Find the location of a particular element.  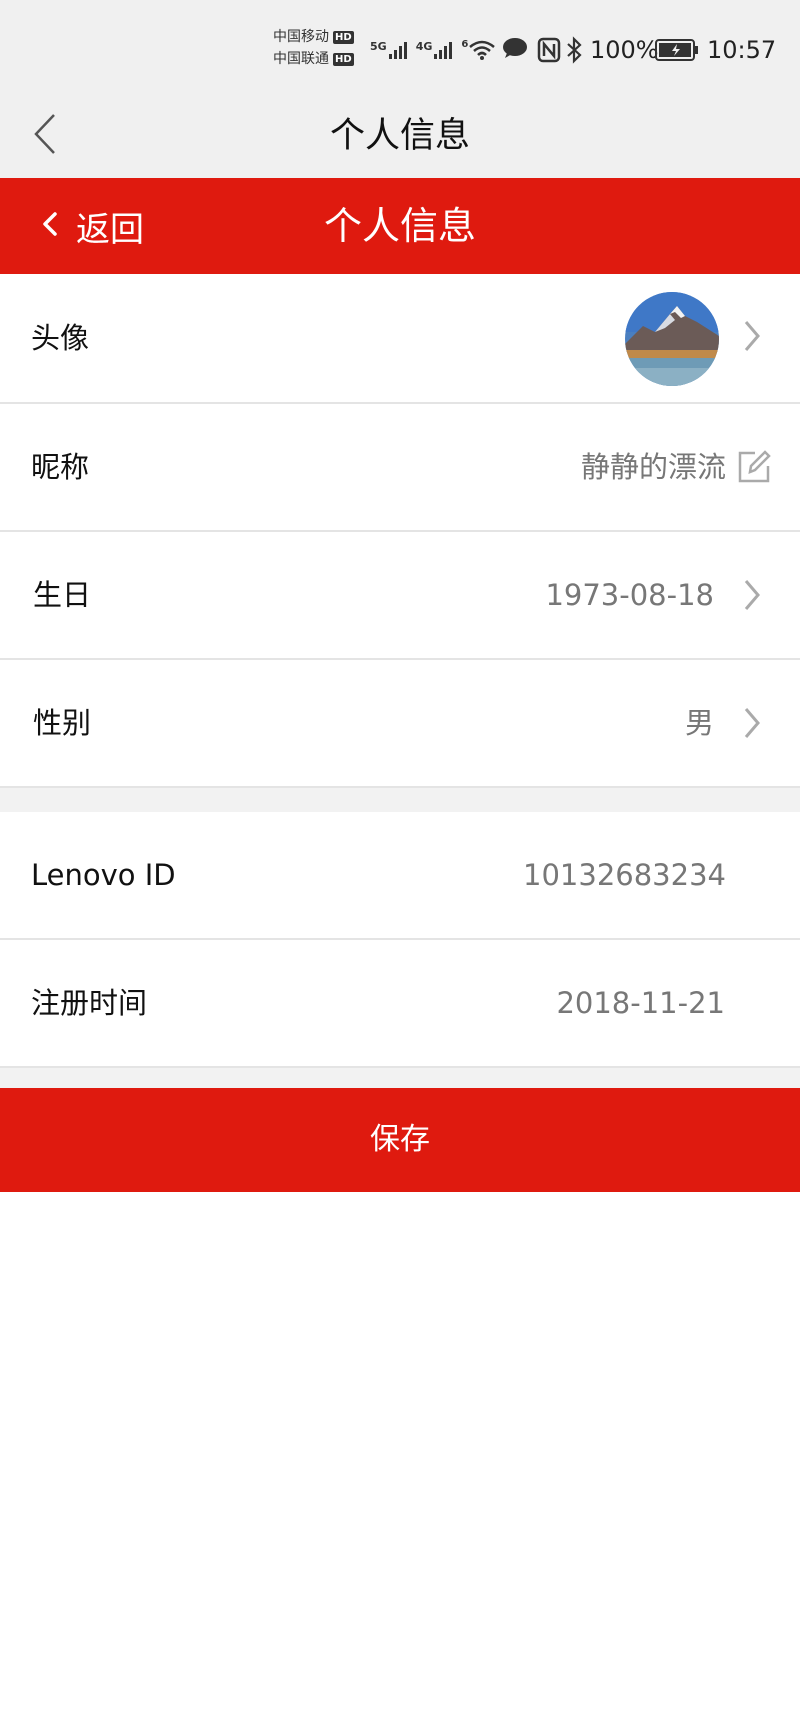

clock: 10:57 is located at coordinates (742, 50).